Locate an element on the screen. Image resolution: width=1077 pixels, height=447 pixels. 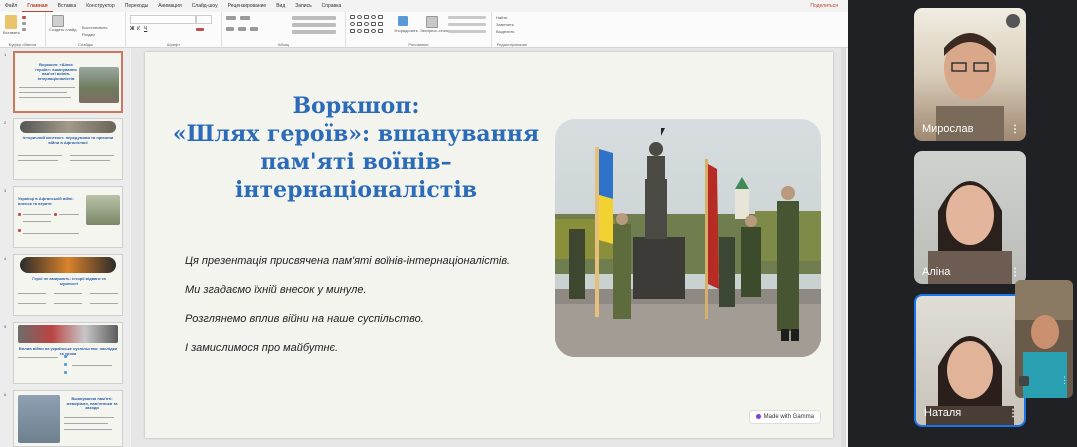
font-size-select is located at coordinates (204, 19).